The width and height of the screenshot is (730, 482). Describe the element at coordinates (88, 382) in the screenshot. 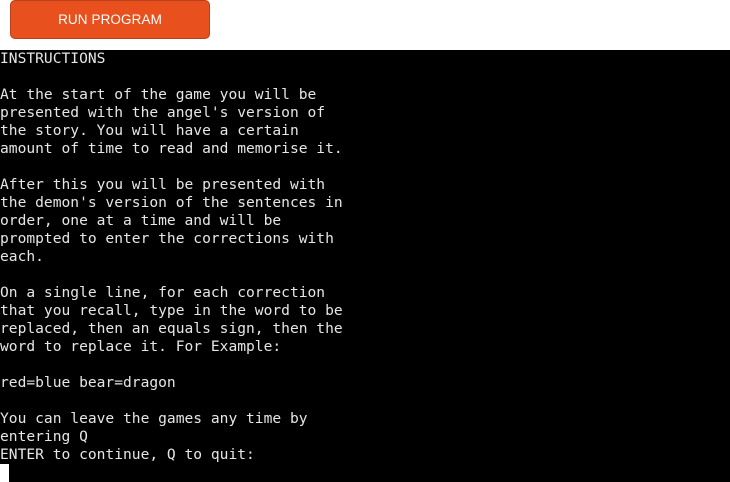

I see `terminal-line: red=blue bear=dragon` at that location.